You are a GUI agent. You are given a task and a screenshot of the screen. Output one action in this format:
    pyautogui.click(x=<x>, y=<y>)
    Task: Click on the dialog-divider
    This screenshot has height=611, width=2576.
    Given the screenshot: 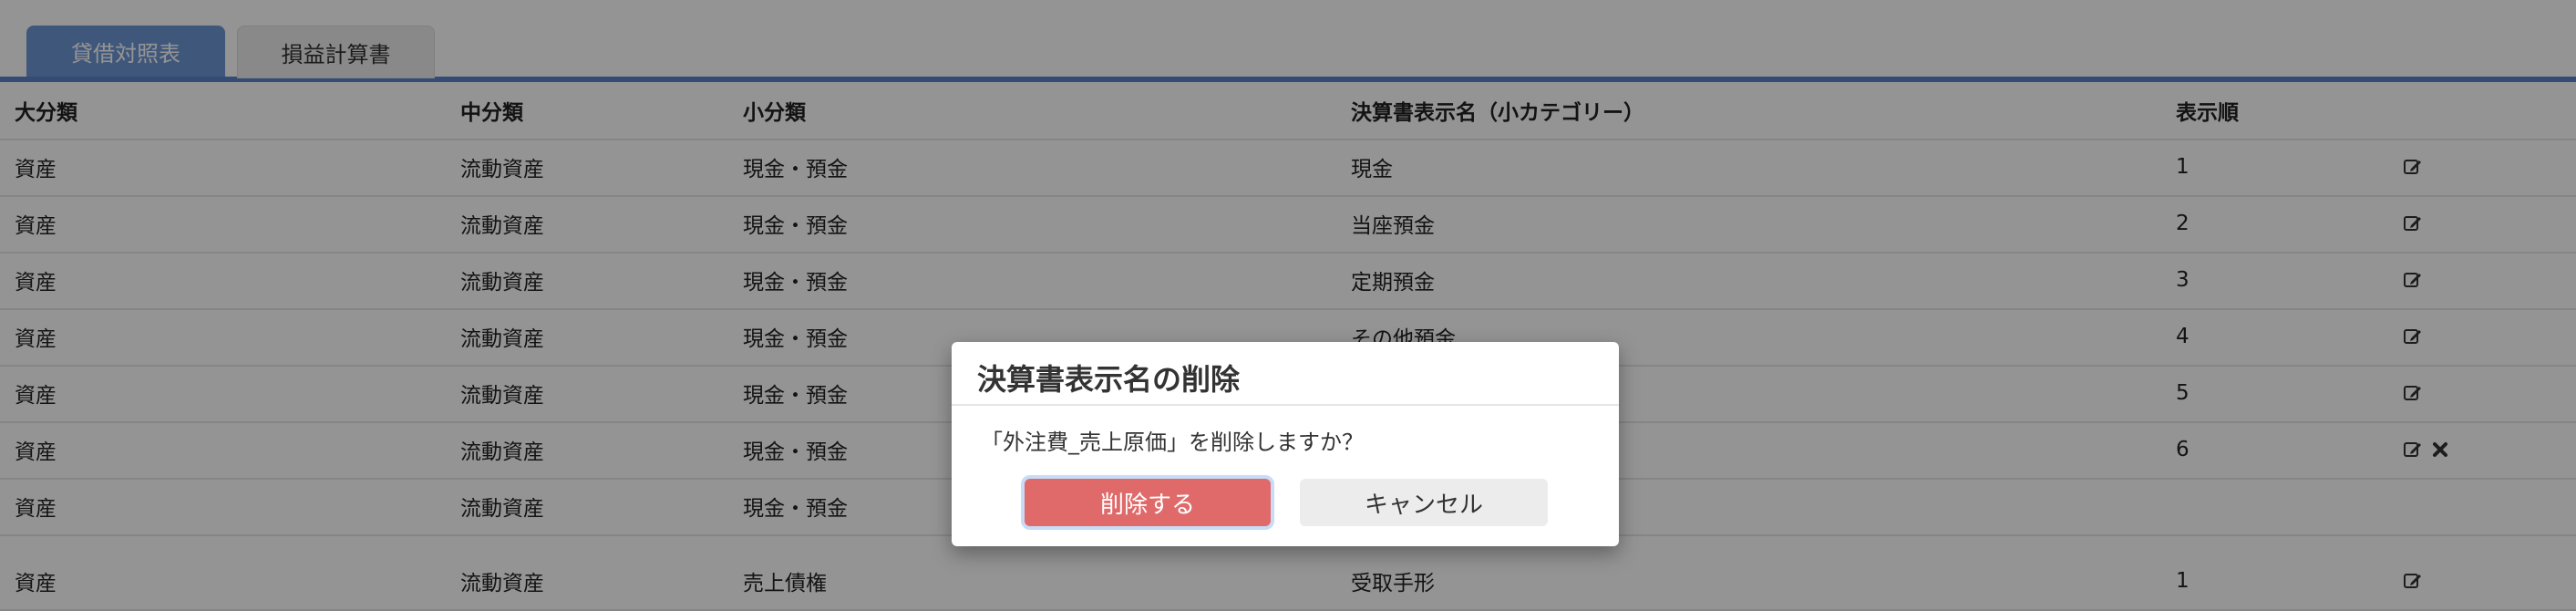 What is the action you would take?
    pyautogui.click(x=1285, y=405)
    